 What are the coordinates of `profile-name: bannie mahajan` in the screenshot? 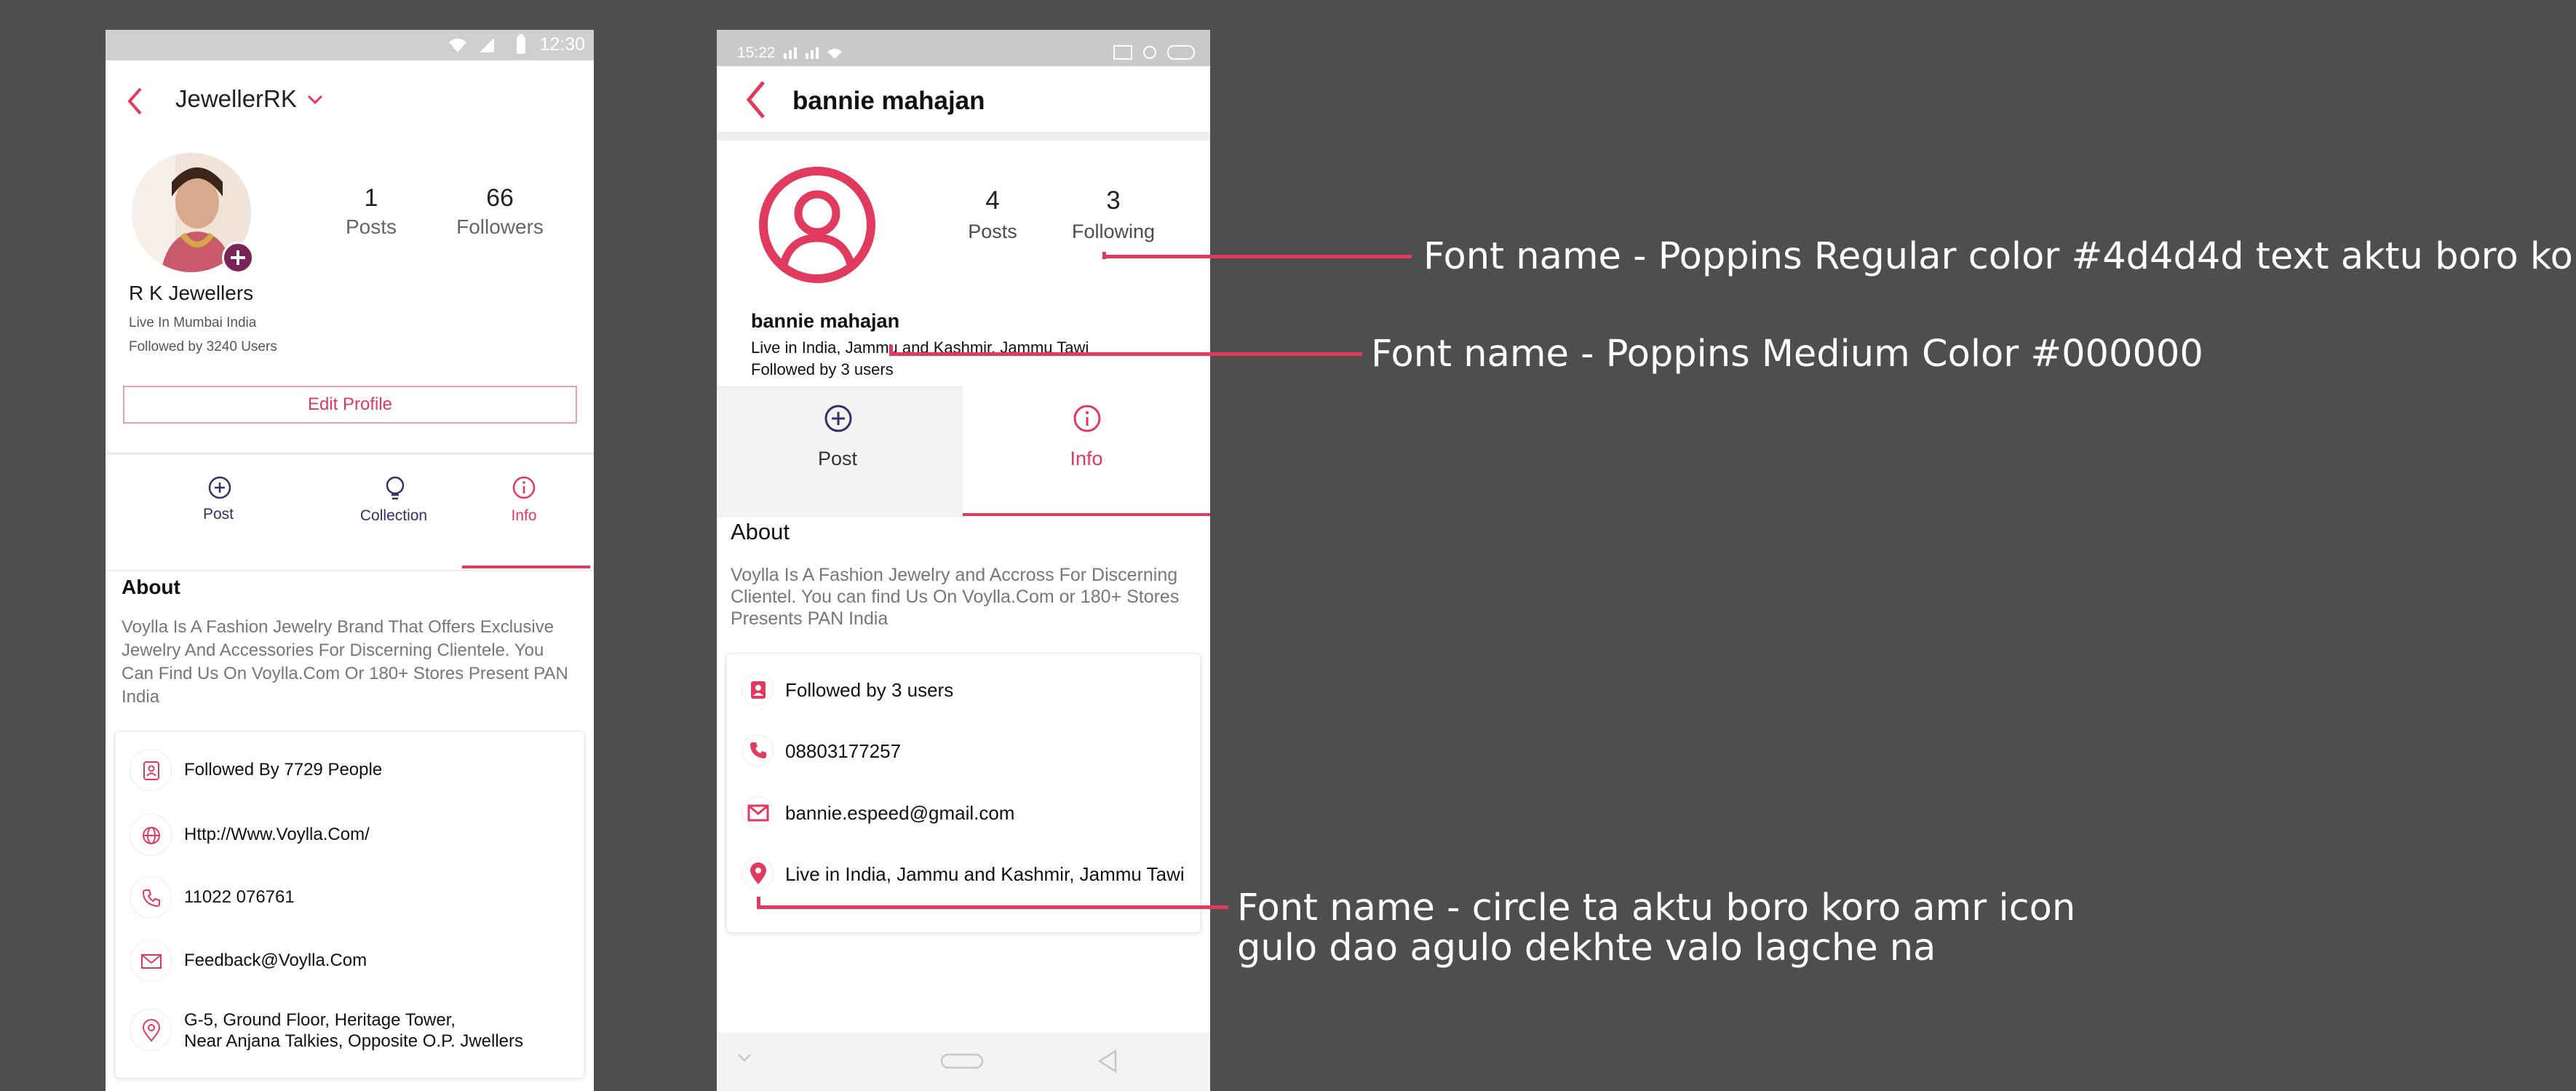 It's located at (825, 321).